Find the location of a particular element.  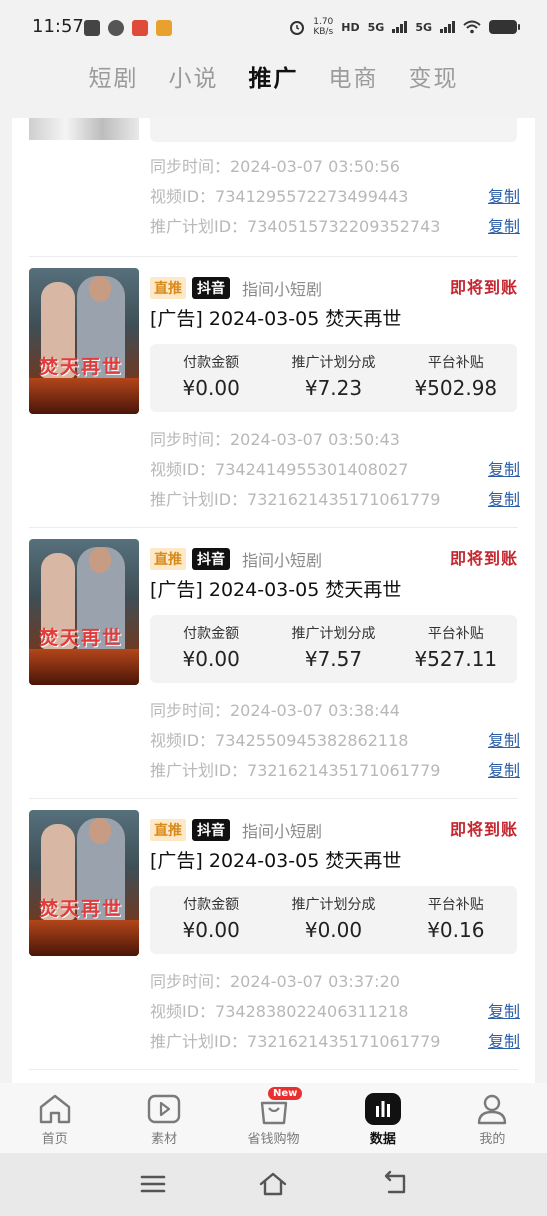

tab-ecommerce: 电商 is located at coordinates (354, 81).